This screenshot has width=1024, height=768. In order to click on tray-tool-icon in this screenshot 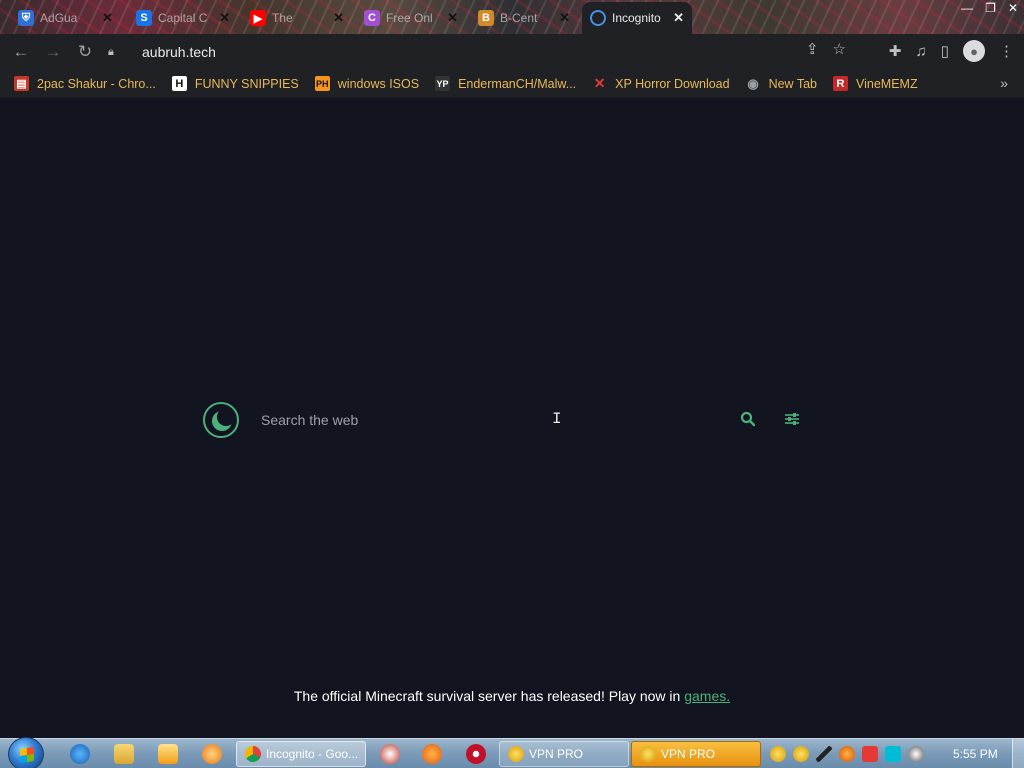, I will do `click(824, 754)`.